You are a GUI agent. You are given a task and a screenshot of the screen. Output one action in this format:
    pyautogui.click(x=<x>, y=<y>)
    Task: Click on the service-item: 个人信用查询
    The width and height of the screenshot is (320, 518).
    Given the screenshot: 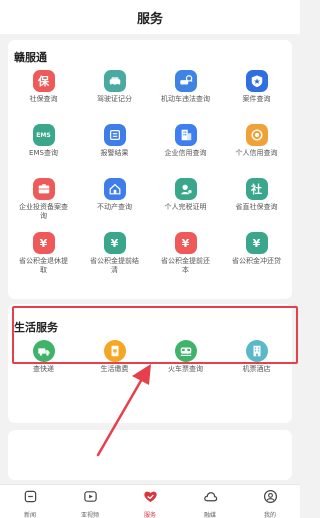 What is the action you would take?
    pyautogui.click(x=256, y=151)
    